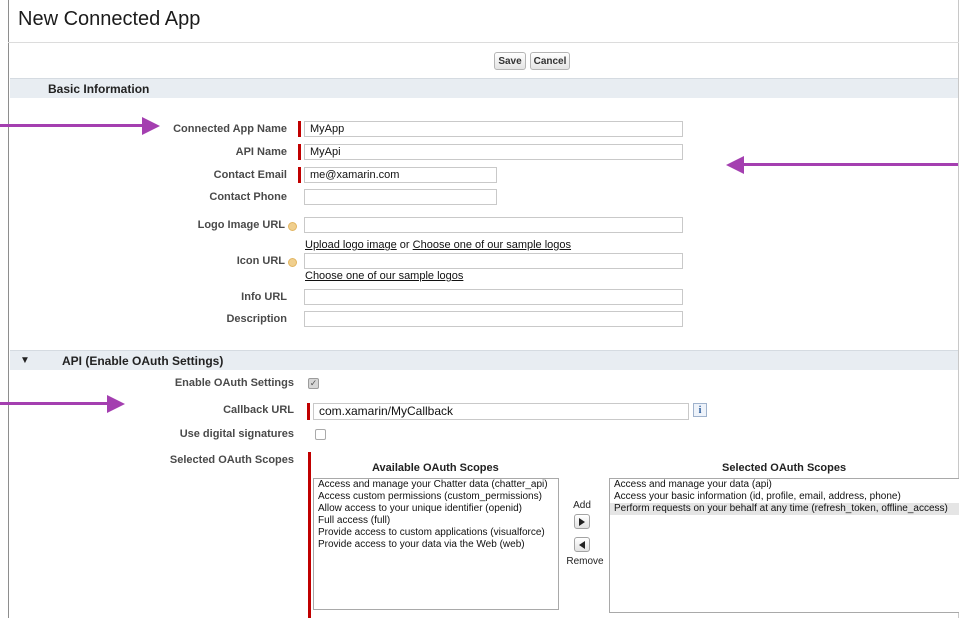 The image size is (959, 618). What do you see at coordinates (435, 468) in the screenshot?
I see `available-scopes-title: Available OAuth Scopes` at bounding box center [435, 468].